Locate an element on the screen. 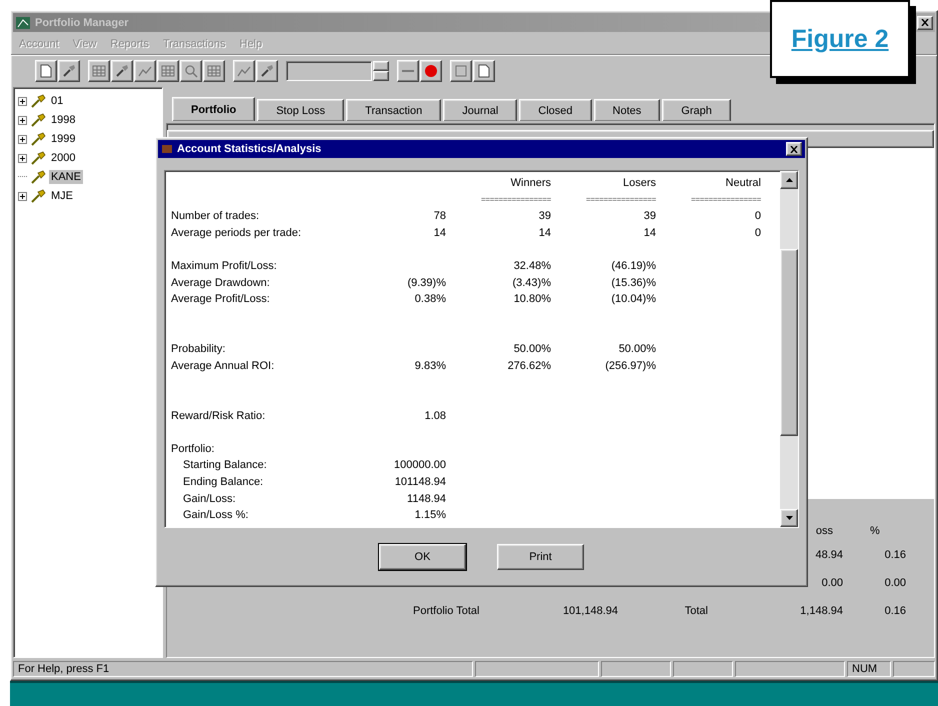 The height and width of the screenshot is (706, 938). date-field is located at coordinates (329, 71).